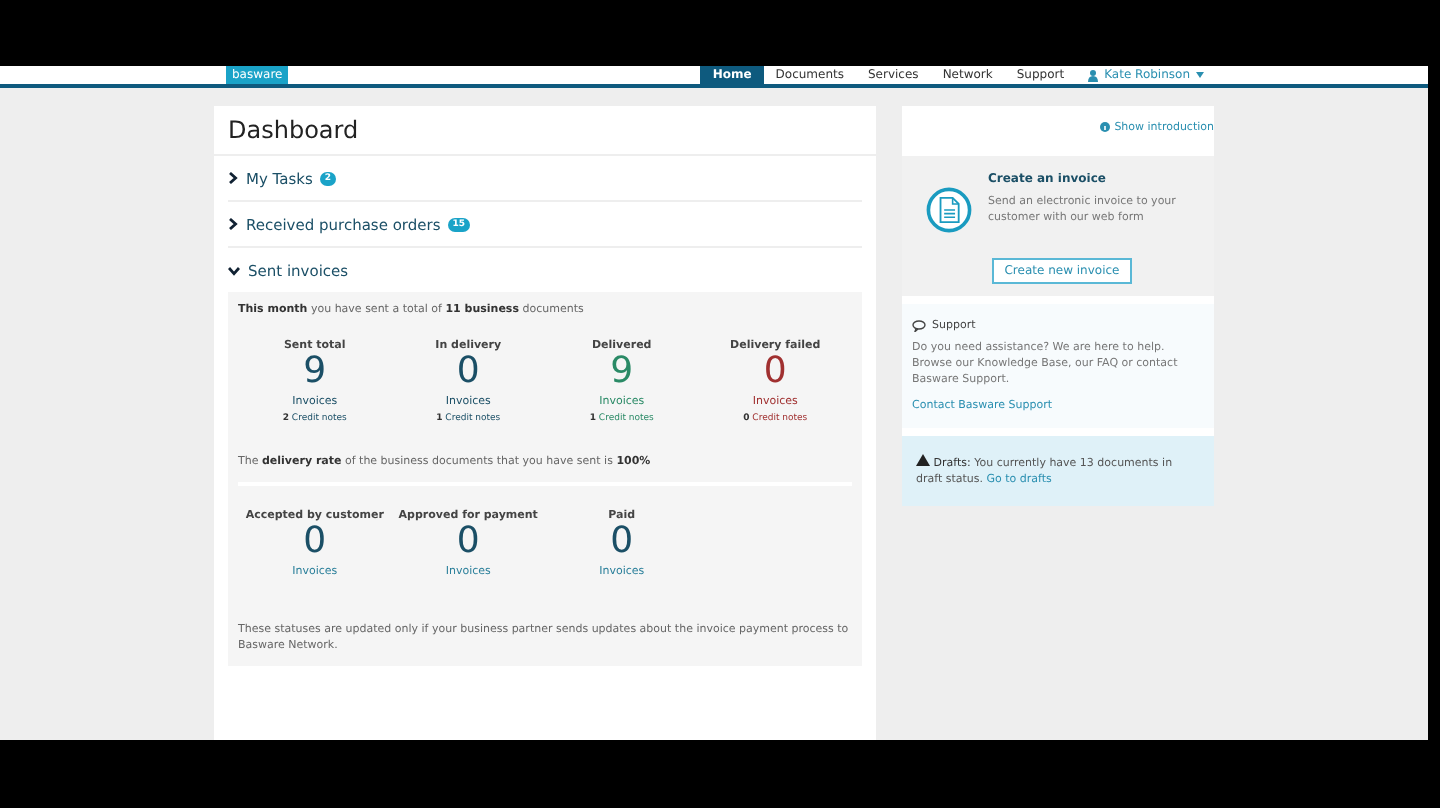 The image size is (1440, 808). What do you see at coordinates (1105, 127) in the screenshot?
I see `info-icon` at bounding box center [1105, 127].